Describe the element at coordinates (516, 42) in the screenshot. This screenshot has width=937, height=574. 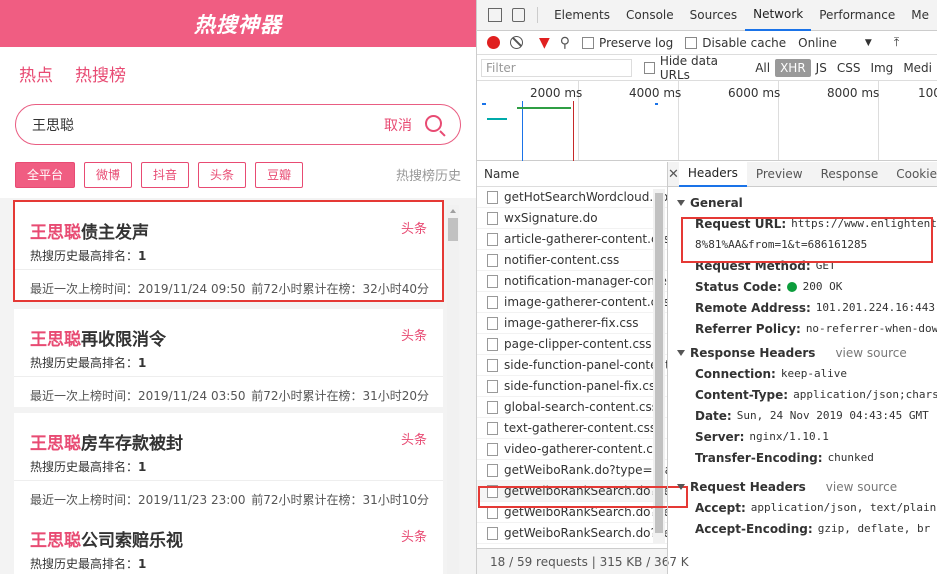
I see `clear-icon` at that location.